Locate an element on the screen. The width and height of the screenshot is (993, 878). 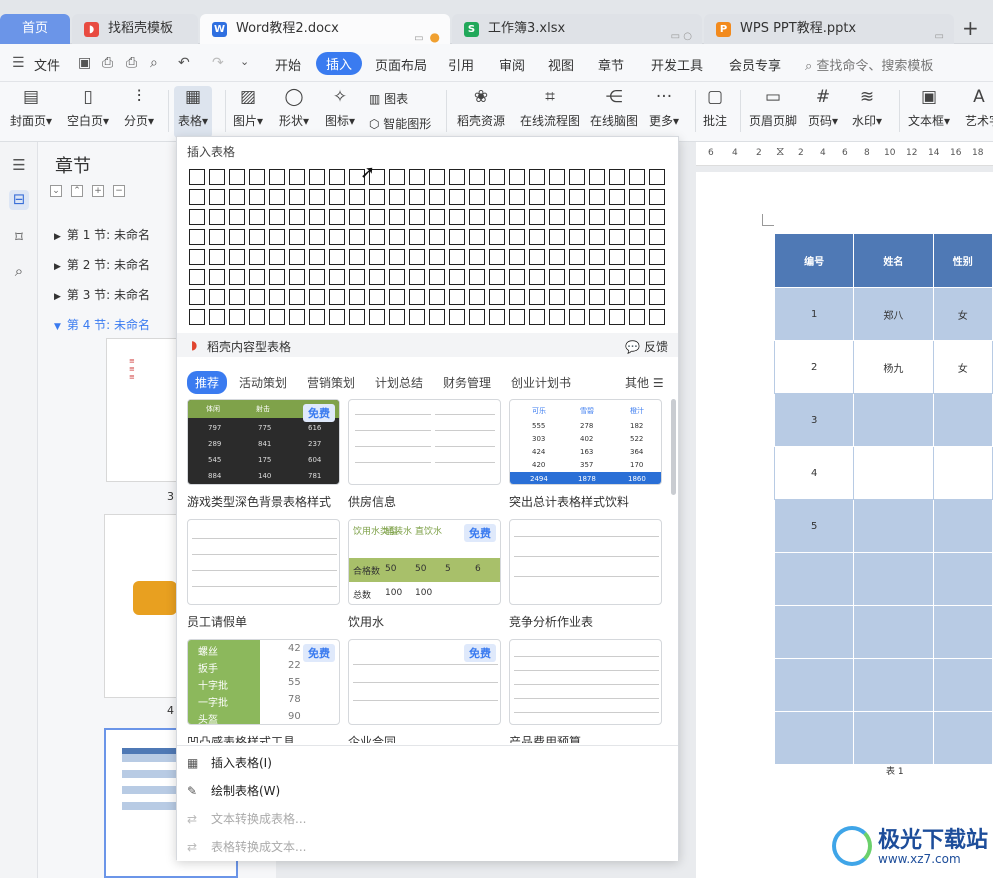
draw-table-item: ✎ 绘制表格(W) is located at coordinates (233, 790).